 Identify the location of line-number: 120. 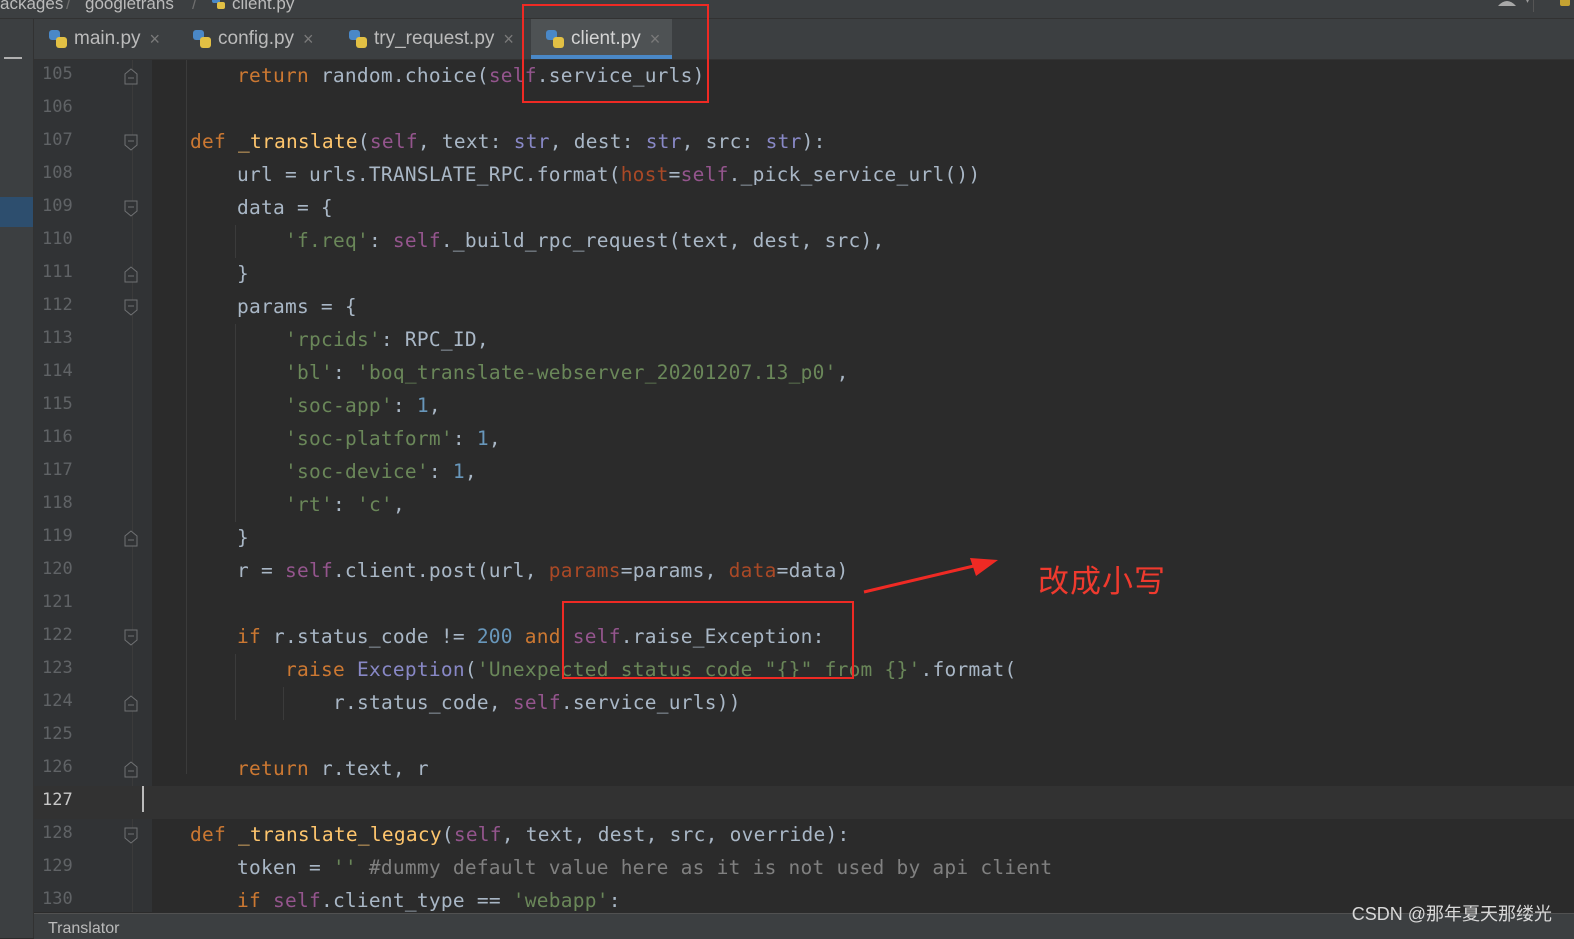
(57, 569).